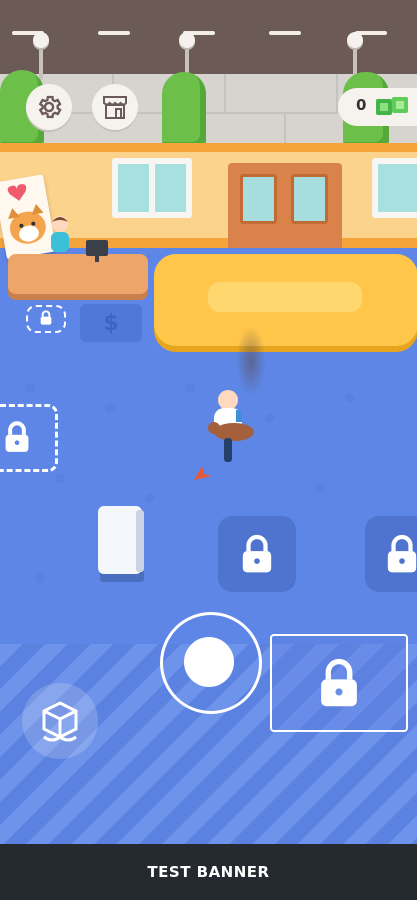 The height and width of the screenshot is (900, 417). I want to click on locked-slot-left, so click(29, 438).